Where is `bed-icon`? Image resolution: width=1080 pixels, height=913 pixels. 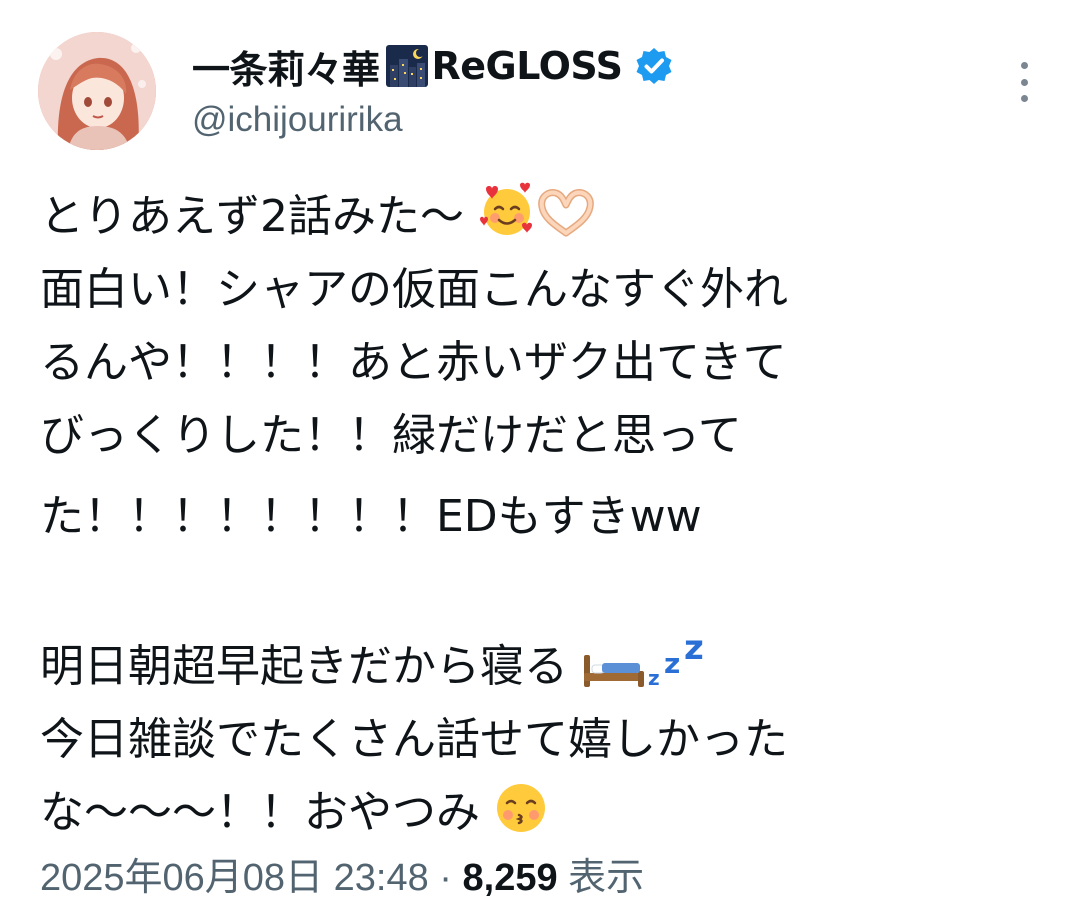 bed-icon is located at coordinates (614, 674).